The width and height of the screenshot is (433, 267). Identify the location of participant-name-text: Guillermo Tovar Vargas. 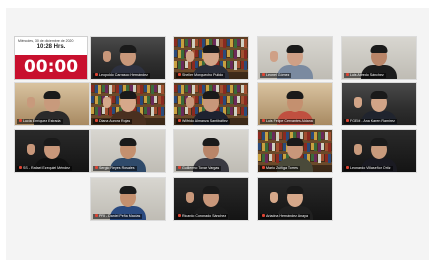
(201, 168).